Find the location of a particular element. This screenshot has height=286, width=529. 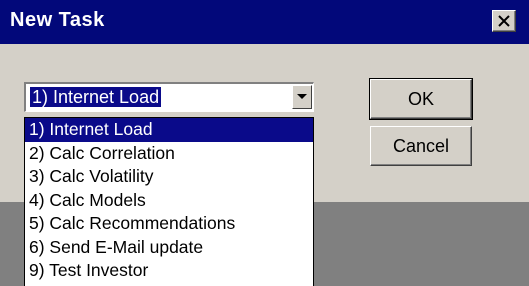

dropdown-option-test-investor: 9) Test Investor is located at coordinates (169, 271).